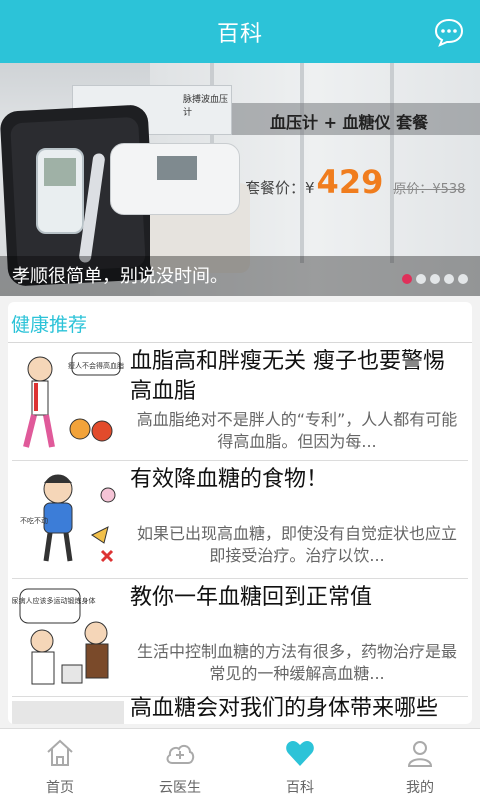 The image size is (480, 800). What do you see at coordinates (68, 519) in the screenshot?
I see `article-thumbnail: 不吃不动` at bounding box center [68, 519].